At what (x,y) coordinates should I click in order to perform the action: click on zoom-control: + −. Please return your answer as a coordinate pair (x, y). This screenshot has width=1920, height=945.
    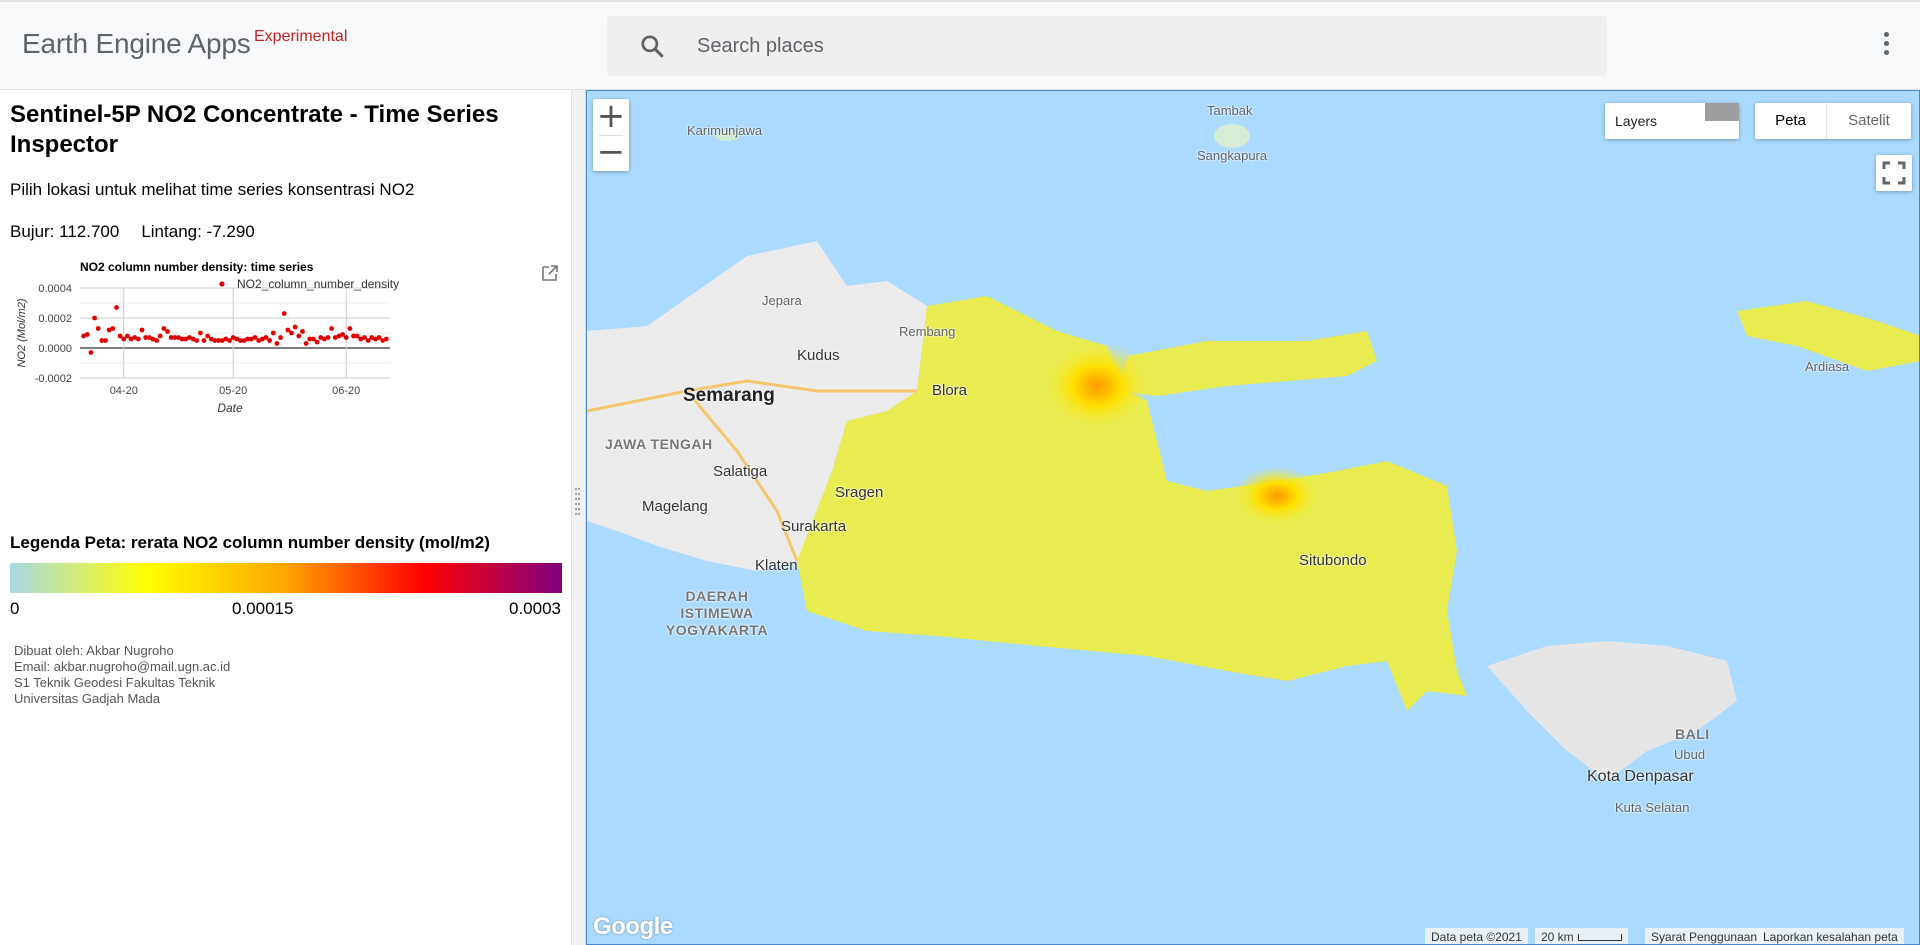
    Looking at the image, I should click on (611, 135).